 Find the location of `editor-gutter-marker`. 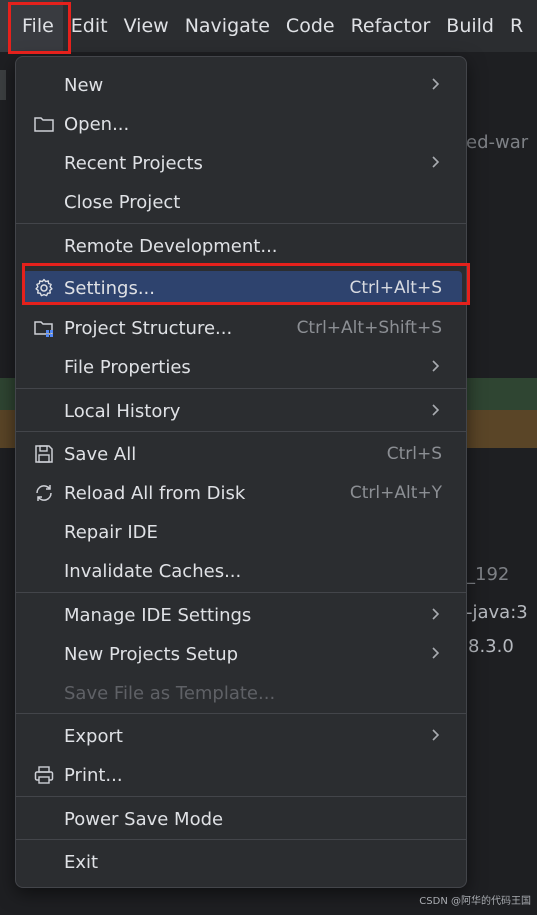

editor-gutter-marker is located at coordinates (3, 85).